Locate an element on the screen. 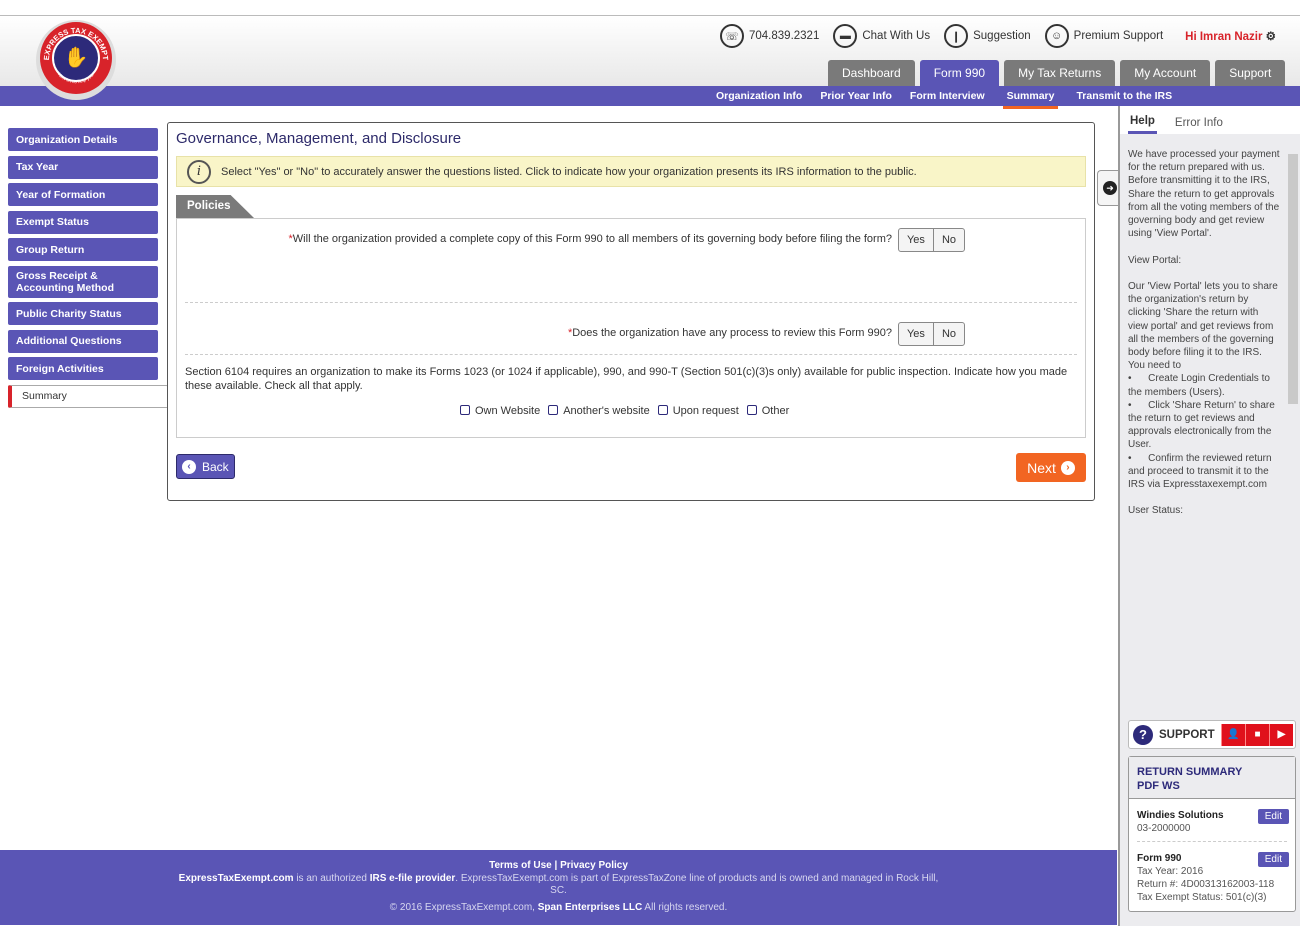 The width and height of the screenshot is (1300, 939). subnav-form-interview: Form Interview is located at coordinates (947, 97).